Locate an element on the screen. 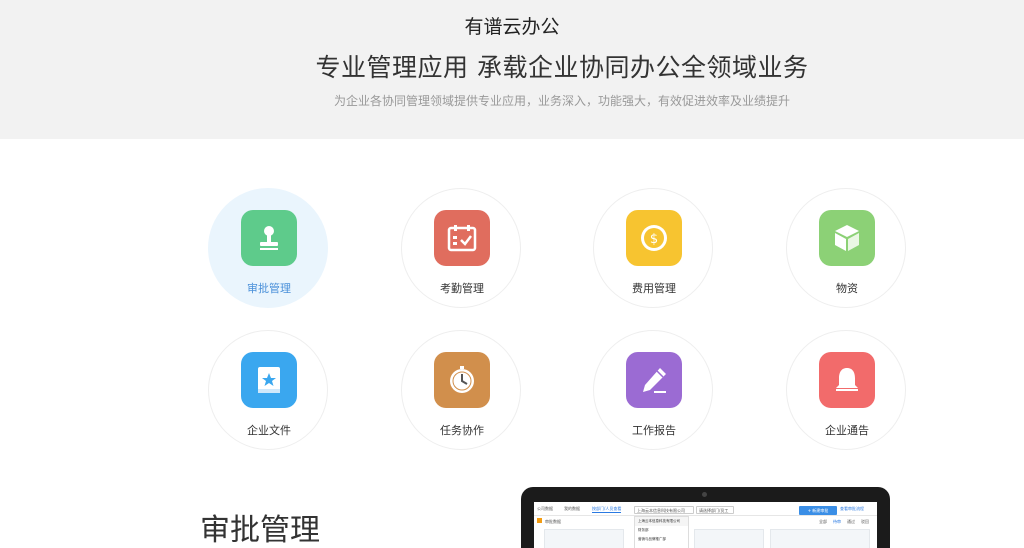 The width and height of the screenshot is (1024, 548). hero-subline: 为企业各协同管理领域提供专业应用，业务深入，功能强大，有效促进效率及业绩提升 is located at coordinates (561, 101).